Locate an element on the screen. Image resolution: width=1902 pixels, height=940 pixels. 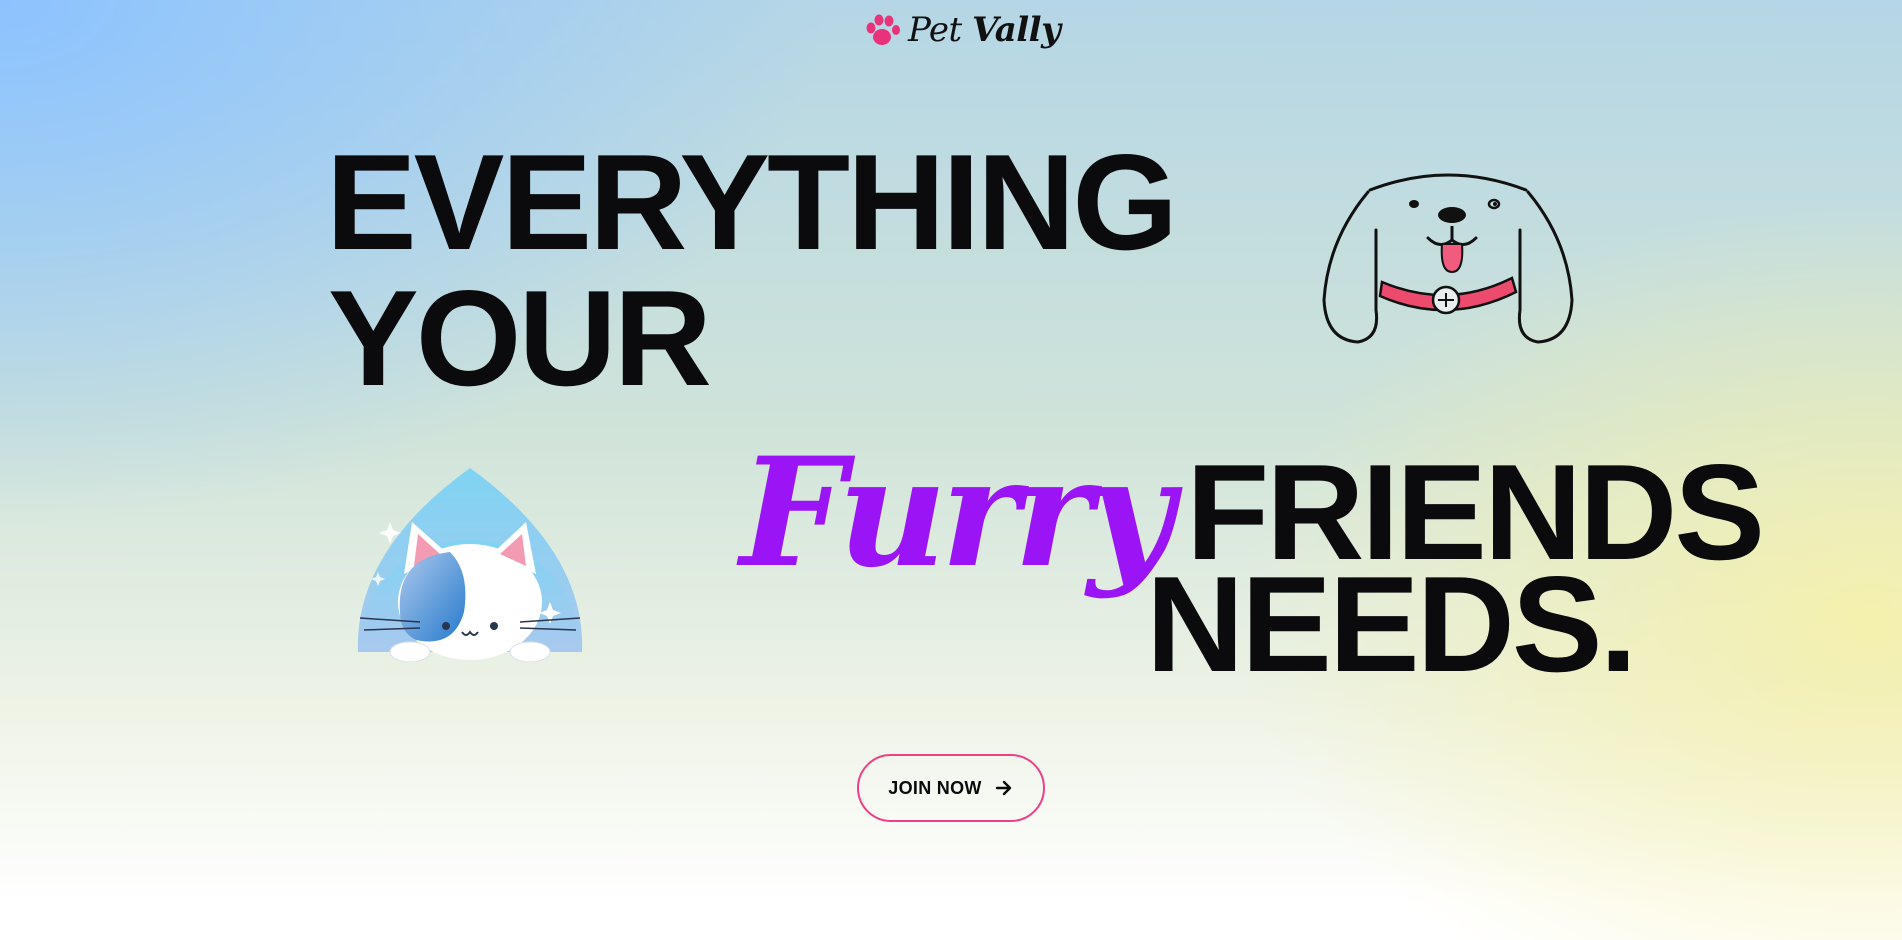
join-now-button: JOIN NOW is located at coordinates (951, 788).